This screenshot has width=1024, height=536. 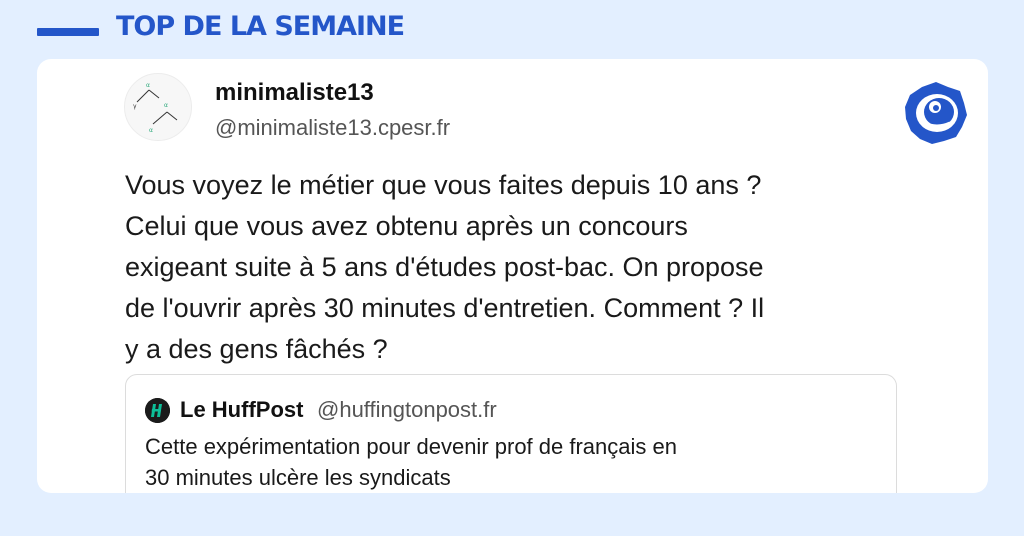 What do you see at coordinates (407, 410) in the screenshot?
I see `quote-author-handle: @huffingtonpost.fr` at bounding box center [407, 410].